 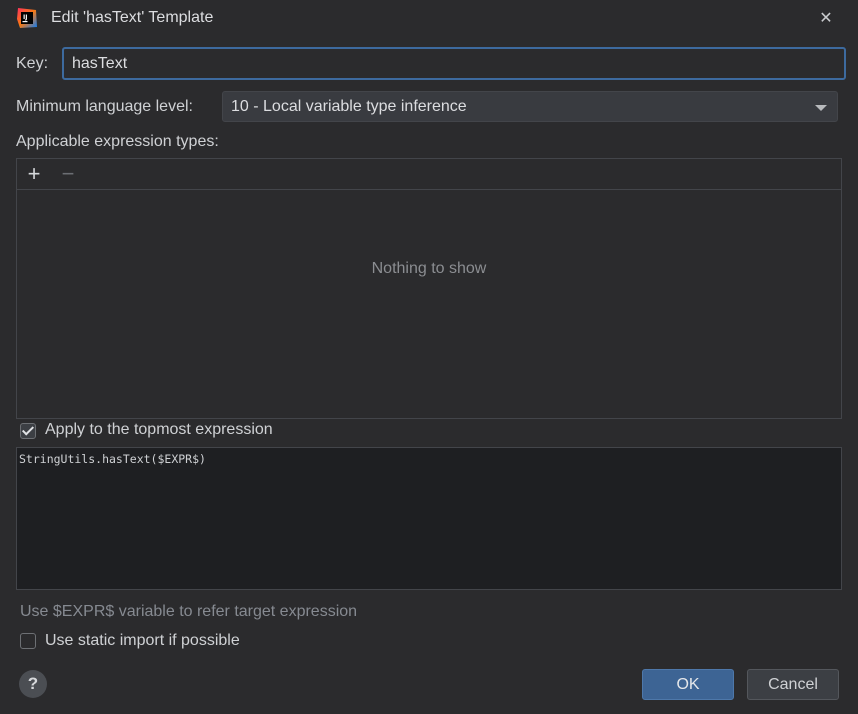 I want to click on help-button: ?, so click(x=33, y=684).